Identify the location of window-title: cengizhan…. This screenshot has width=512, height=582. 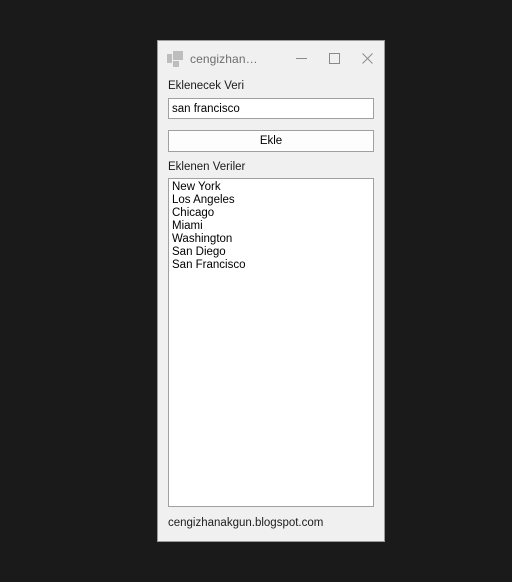
(224, 58).